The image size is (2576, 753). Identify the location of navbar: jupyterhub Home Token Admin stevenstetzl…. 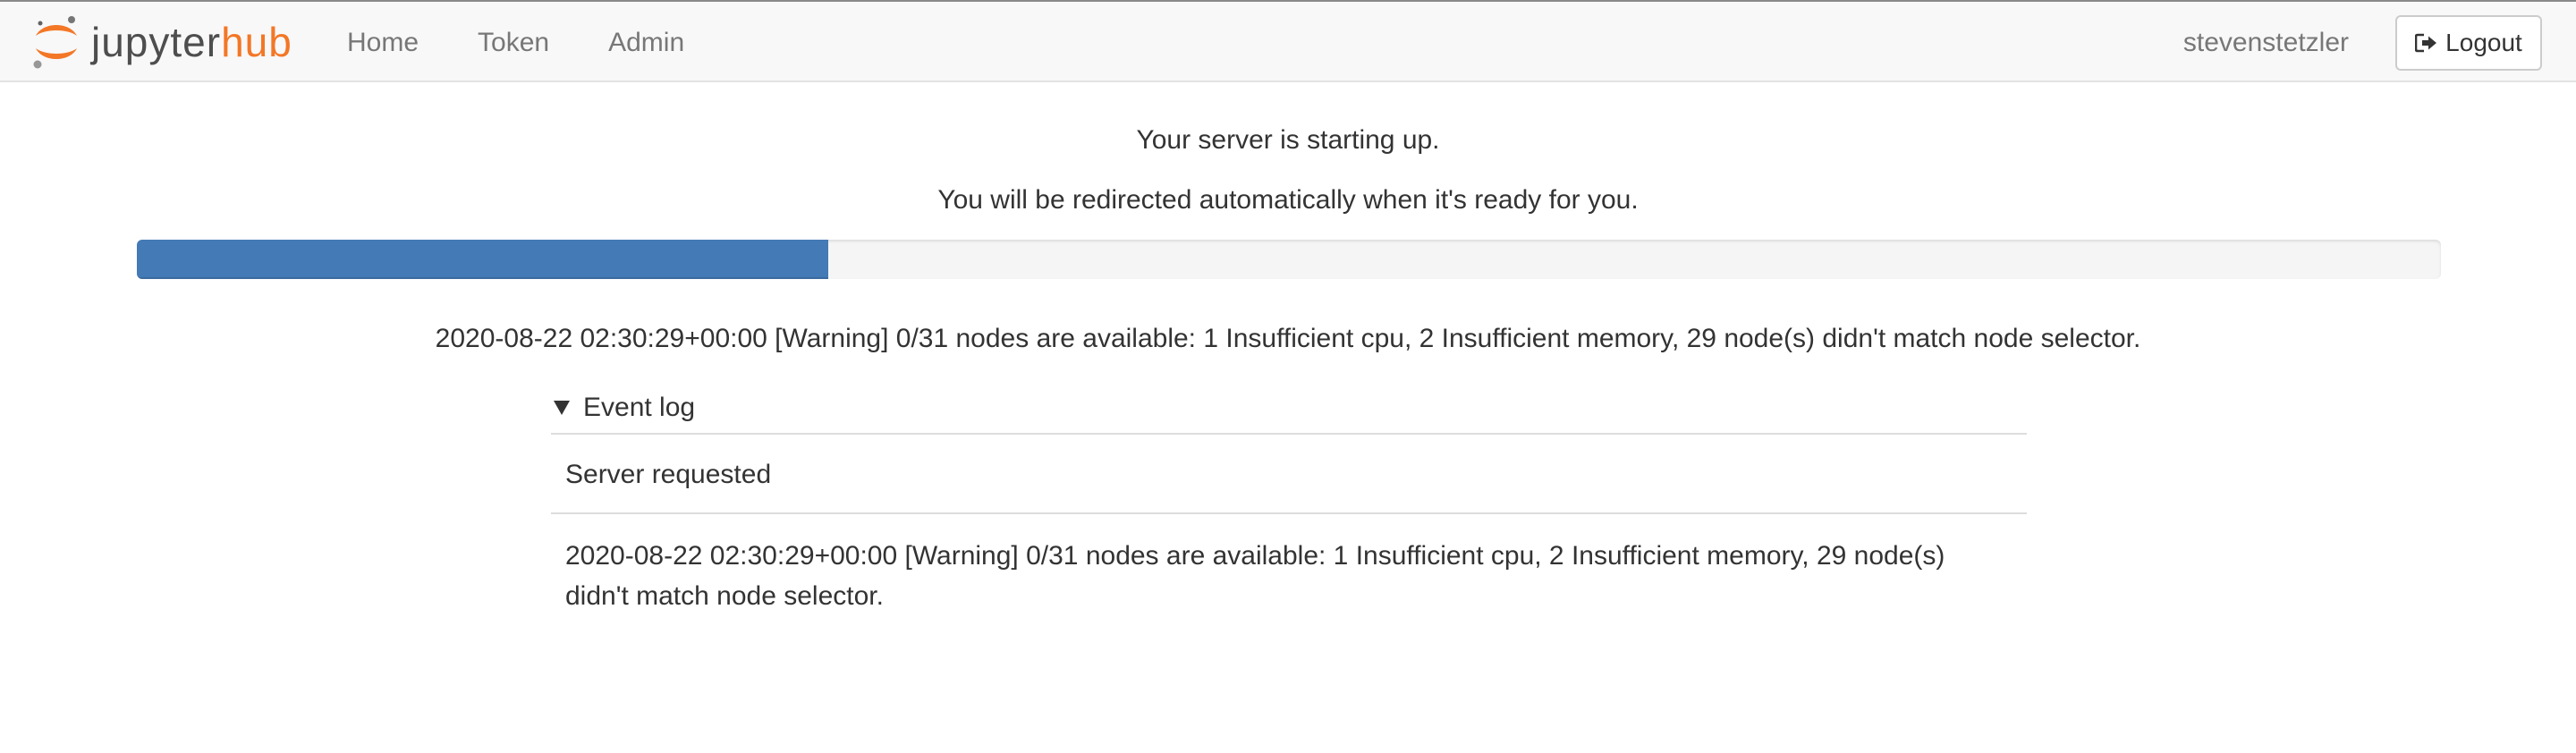
(1288, 41).